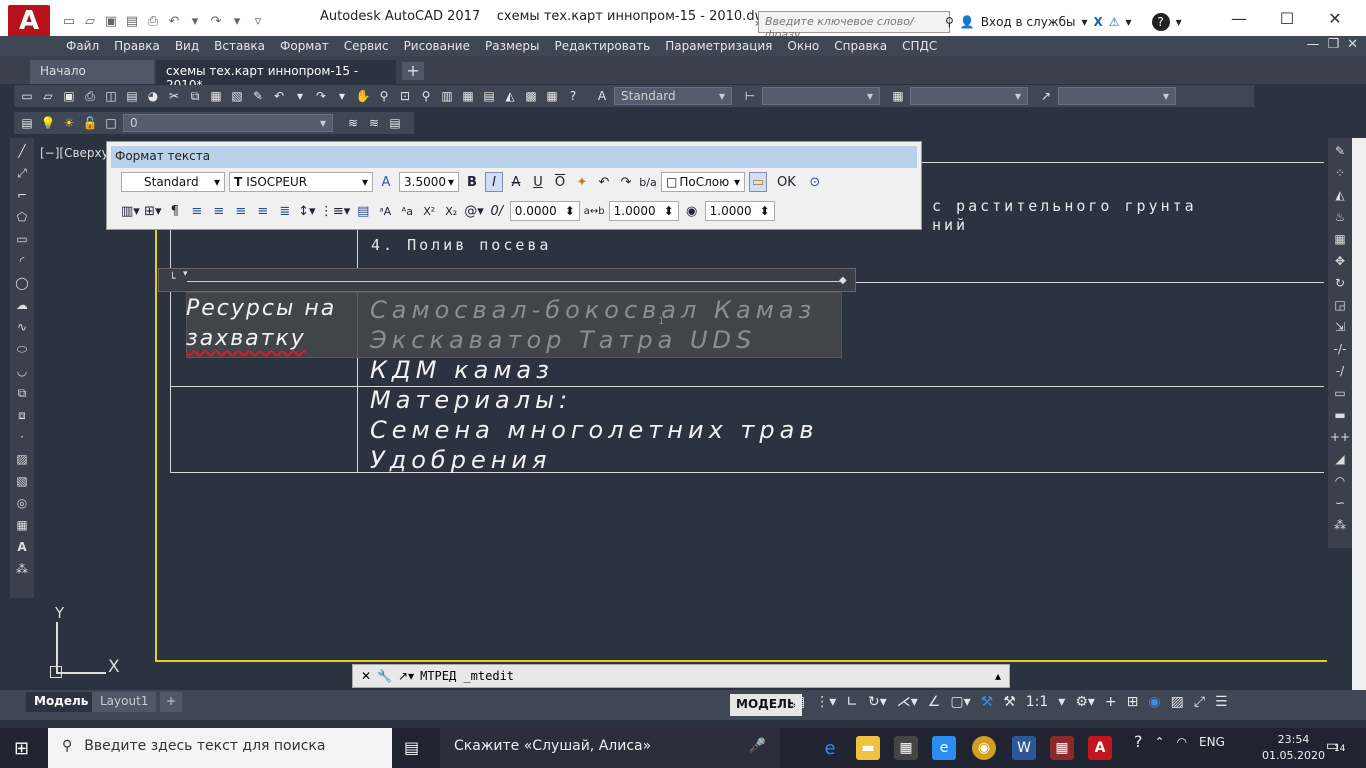  Describe the element at coordinates (111, 21) in the screenshot. I see `save-icon: ▣` at that location.